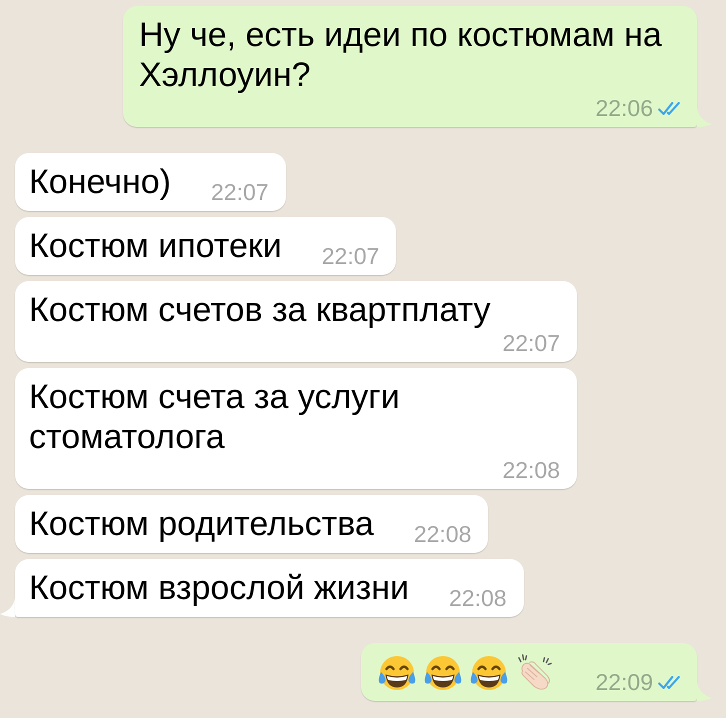 This screenshot has width=726, height=718. What do you see at coordinates (219, 588) in the screenshot?
I see `message-text: Костюм взрослой жизни` at bounding box center [219, 588].